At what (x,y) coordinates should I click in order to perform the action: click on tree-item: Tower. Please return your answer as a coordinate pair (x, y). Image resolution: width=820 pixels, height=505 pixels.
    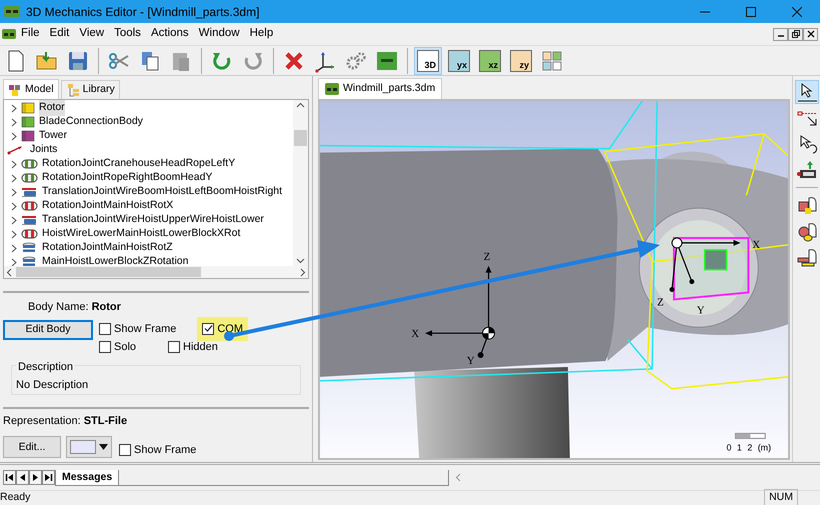
    Looking at the image, I should click on (53, 136).